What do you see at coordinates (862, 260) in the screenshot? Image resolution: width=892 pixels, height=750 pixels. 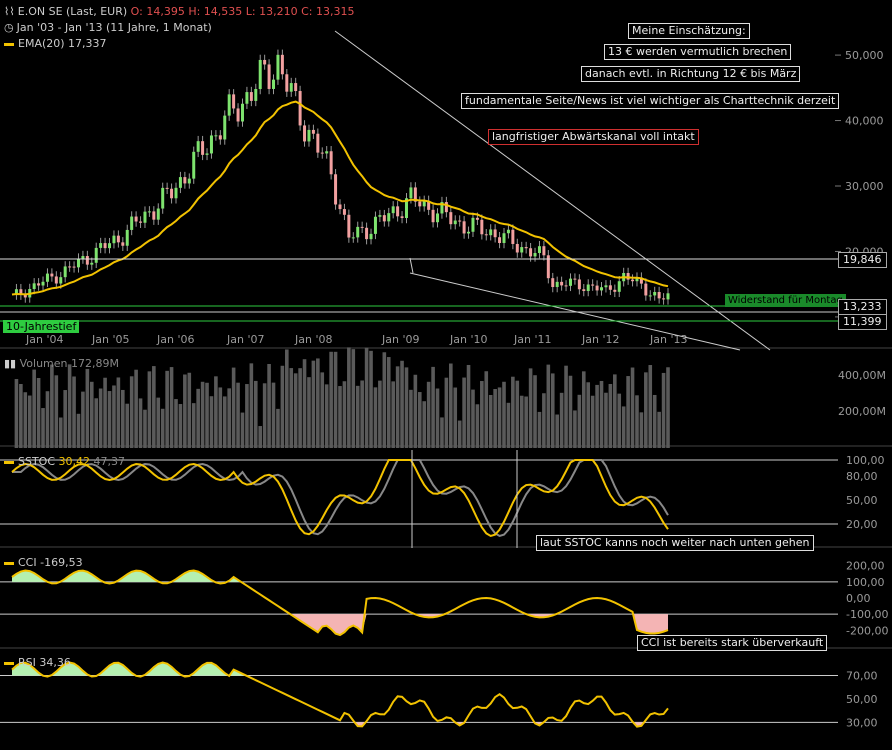 I see `price-tag-19846: 19,846` at bounding box center [862, 260].